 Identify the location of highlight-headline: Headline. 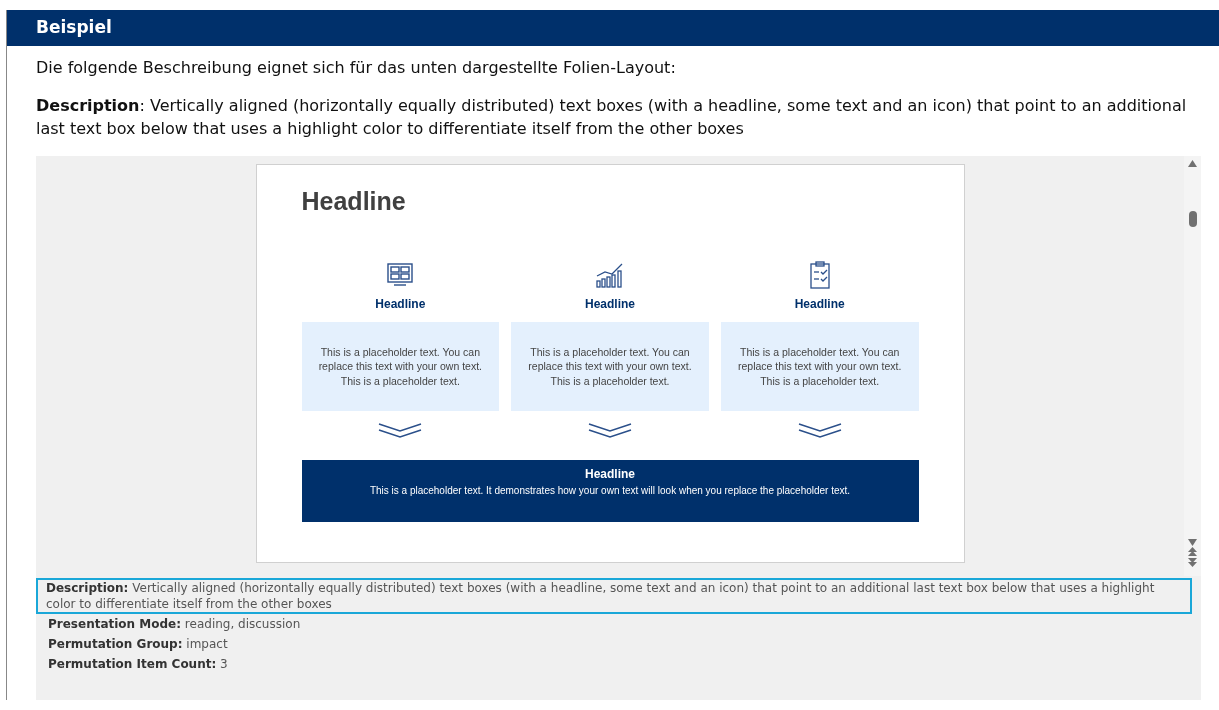
(610, 474).